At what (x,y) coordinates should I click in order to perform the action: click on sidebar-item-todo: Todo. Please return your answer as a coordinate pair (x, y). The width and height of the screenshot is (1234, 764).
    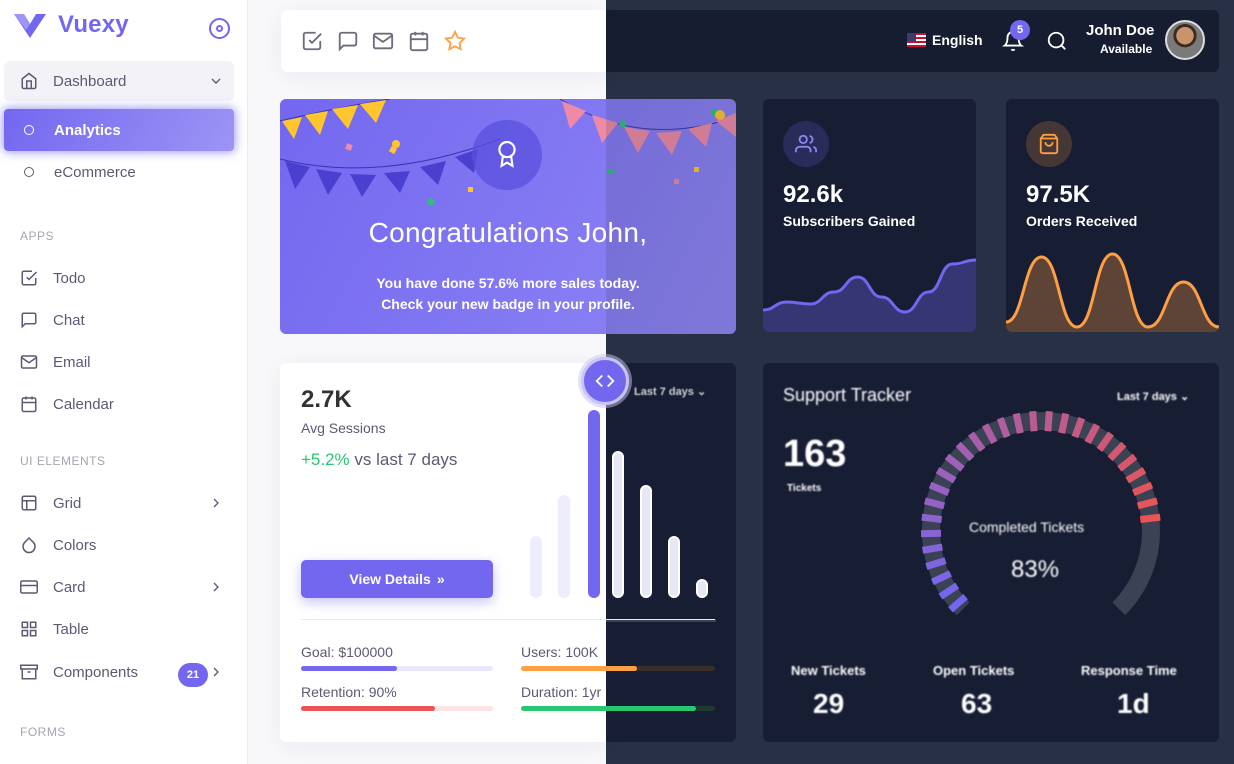
    Looking at the image, I should click on (119, 278).